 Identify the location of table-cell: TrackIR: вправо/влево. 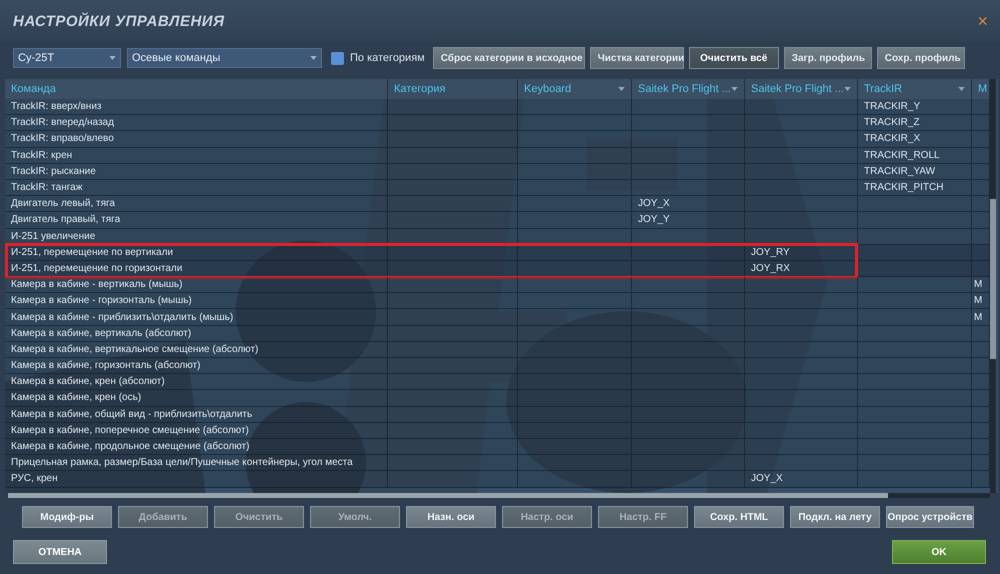
(62, 138).